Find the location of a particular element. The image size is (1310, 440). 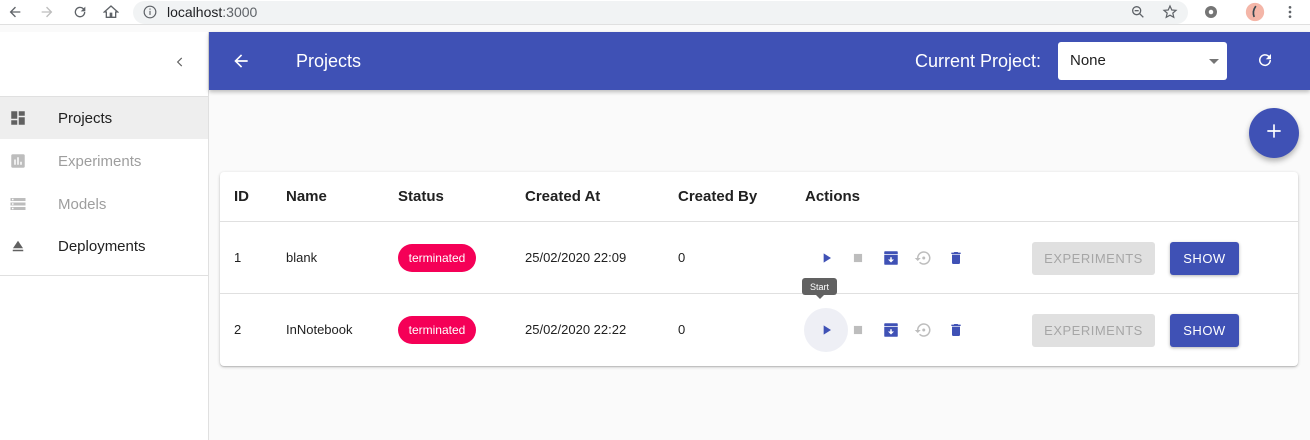

plus-icon is located at coordinates (1274, 133).